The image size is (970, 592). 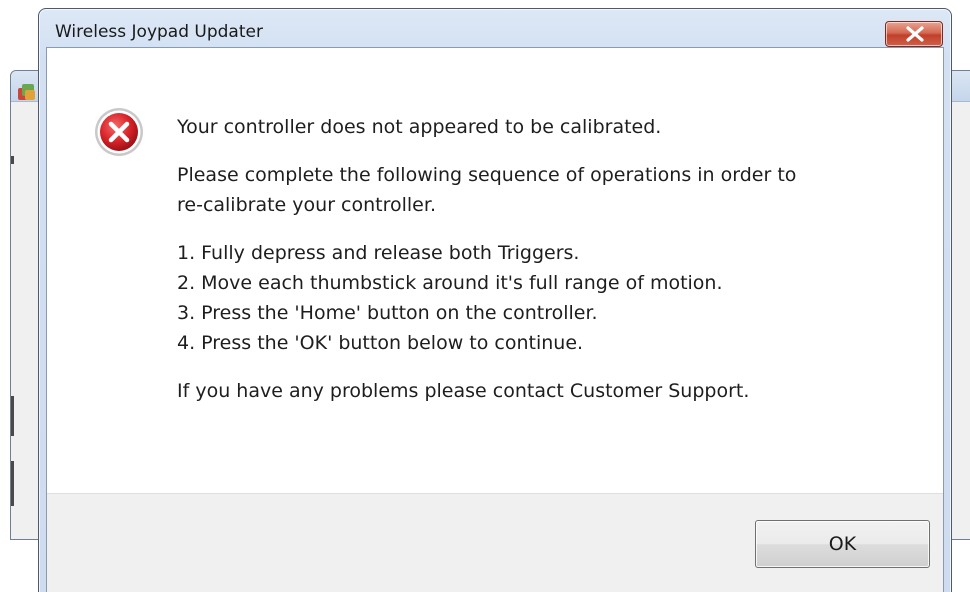 What do you see at coordinates (26, 92) in the screenshot?
I see `app-icon` at bounding box center [26, 92].